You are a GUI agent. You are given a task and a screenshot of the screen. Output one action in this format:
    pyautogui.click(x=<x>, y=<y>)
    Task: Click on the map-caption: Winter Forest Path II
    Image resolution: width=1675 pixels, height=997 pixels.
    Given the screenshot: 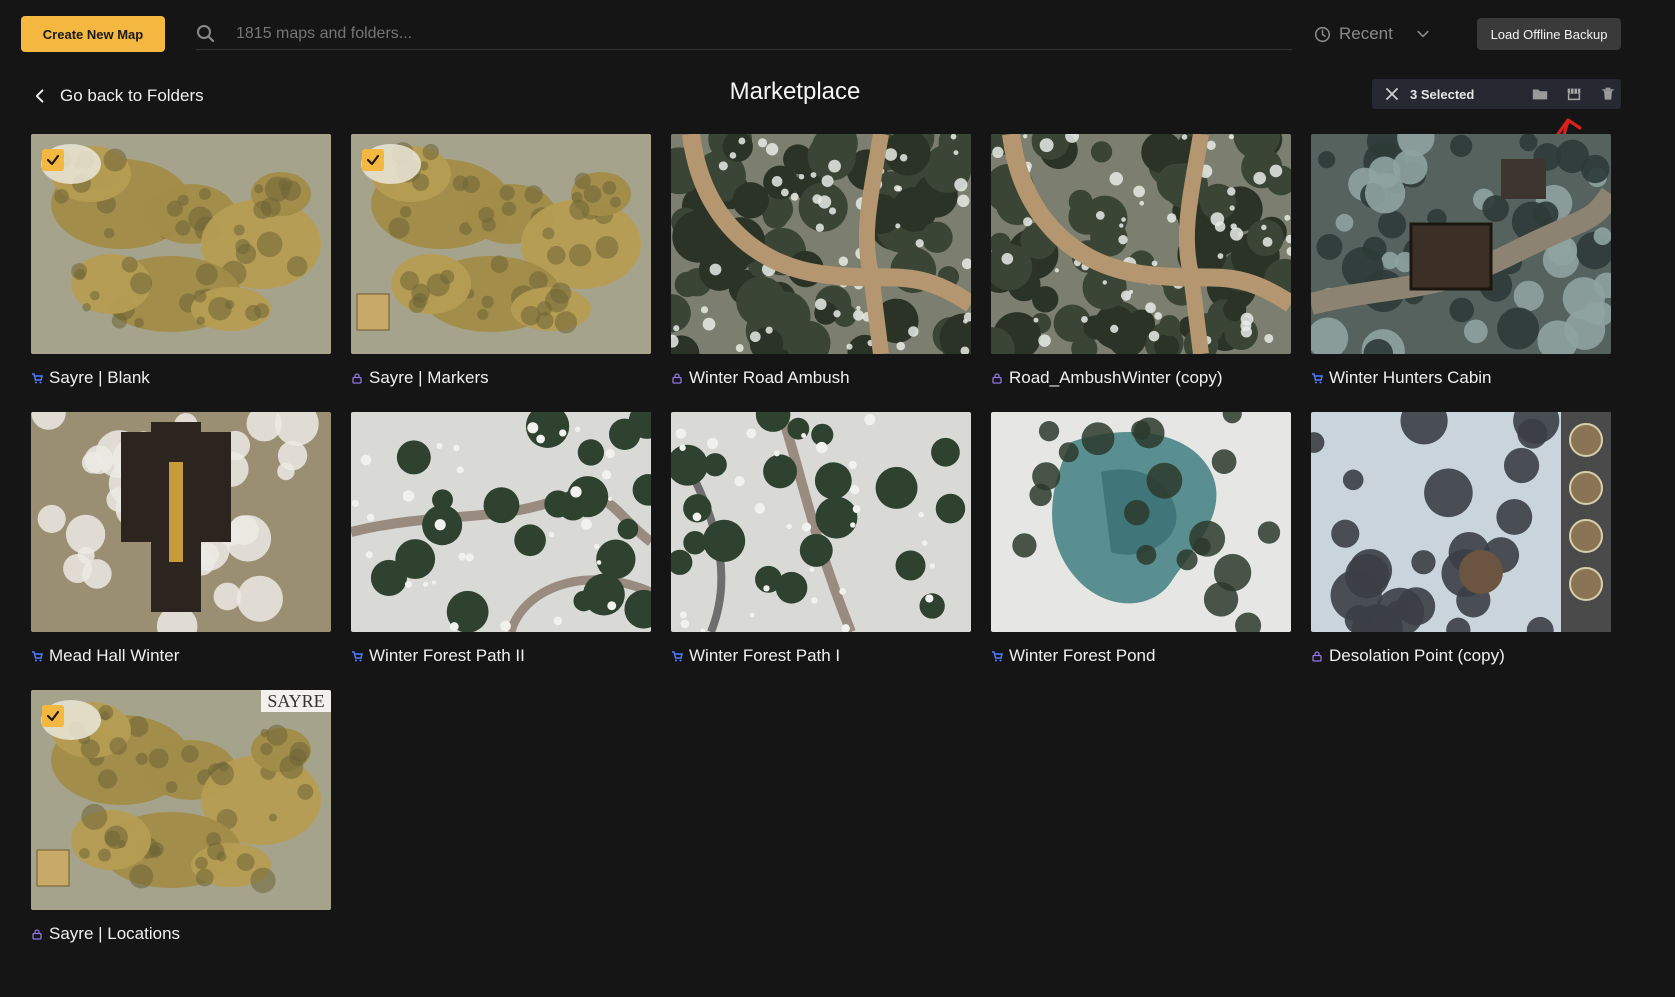 What is the action you would take?
    pyautogui.click(x=501, y=656)
    